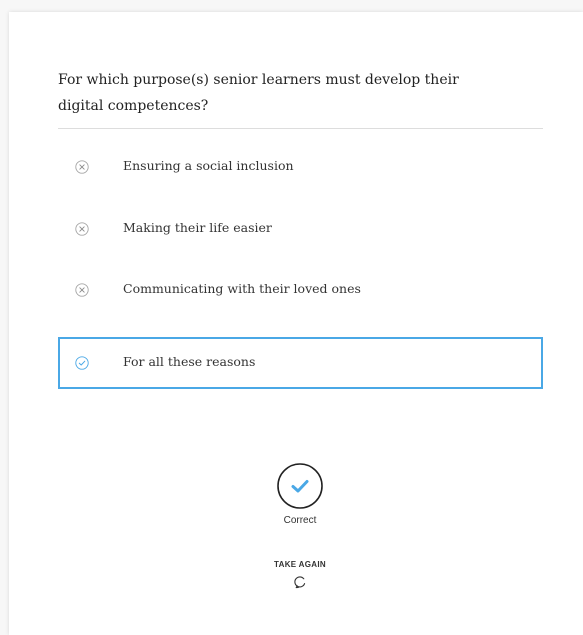 Image resolution: width=583 pixels, height=635 pixels. What do you see at coordinates (242, 288) in the screenshot?
I see `answer-option-label: Communicating with their loved ones` at bounding box center [242, 288].